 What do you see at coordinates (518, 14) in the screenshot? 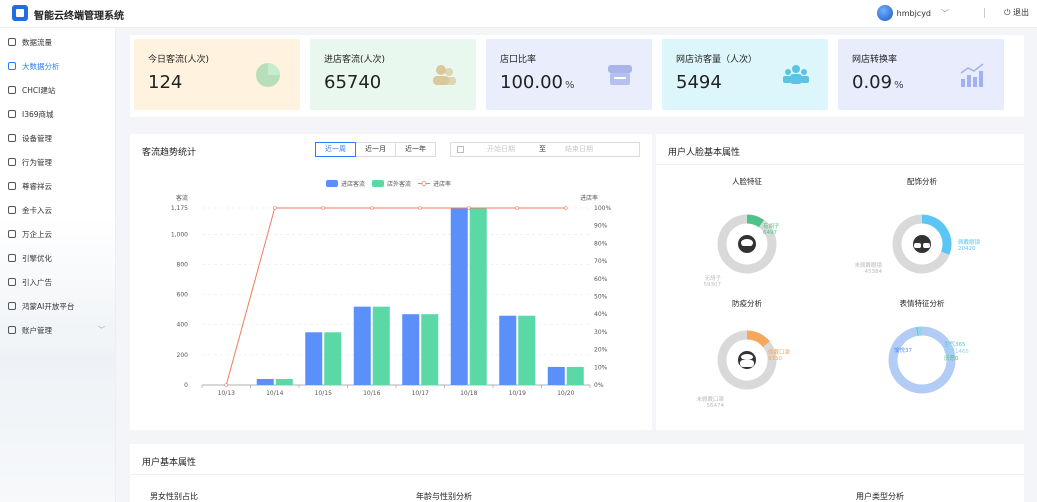
I see `top-bar: 智能云终端管理系统 hmbjcyd ﹀ ⏻ 退出` at bounding box center [518, 14].